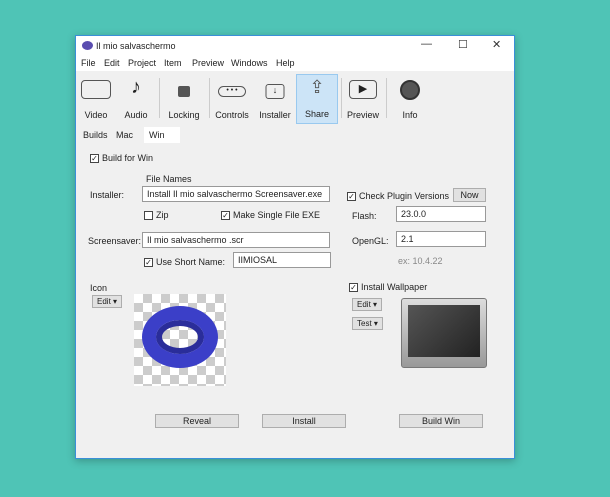 The width and height of the screenshot is (610, 497). What do you see at coordinates (208, 63) in the screenshot?
I see `menu-preview: Preview` at bounding box center [208, 63].